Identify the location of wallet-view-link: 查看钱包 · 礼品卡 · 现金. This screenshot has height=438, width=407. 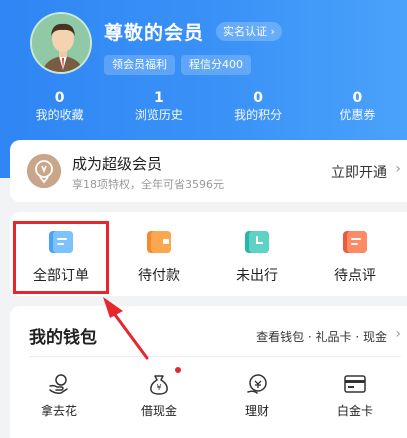
(321, 336).